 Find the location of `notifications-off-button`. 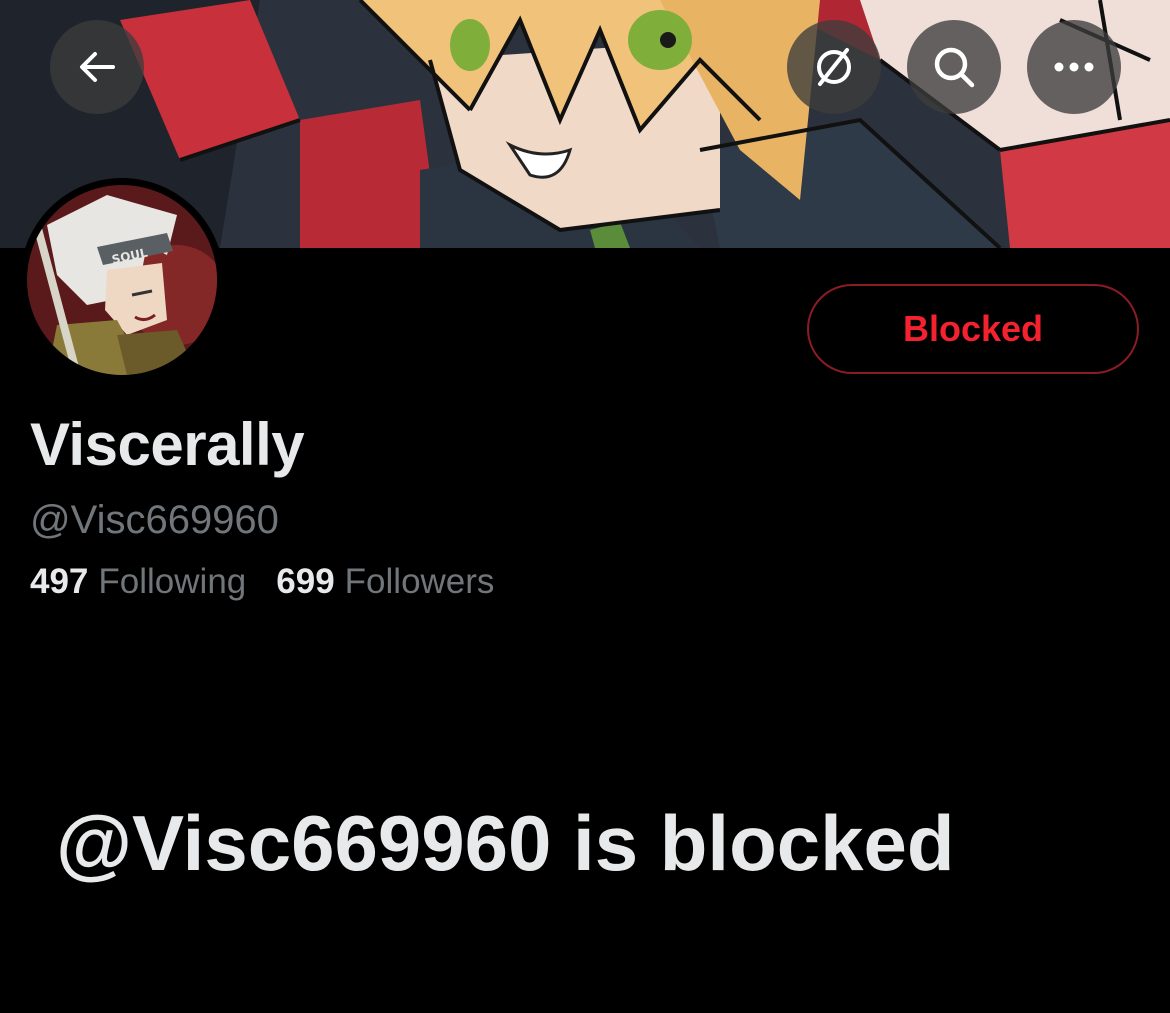

notifications-off-button is located at coordinates (834, 67).